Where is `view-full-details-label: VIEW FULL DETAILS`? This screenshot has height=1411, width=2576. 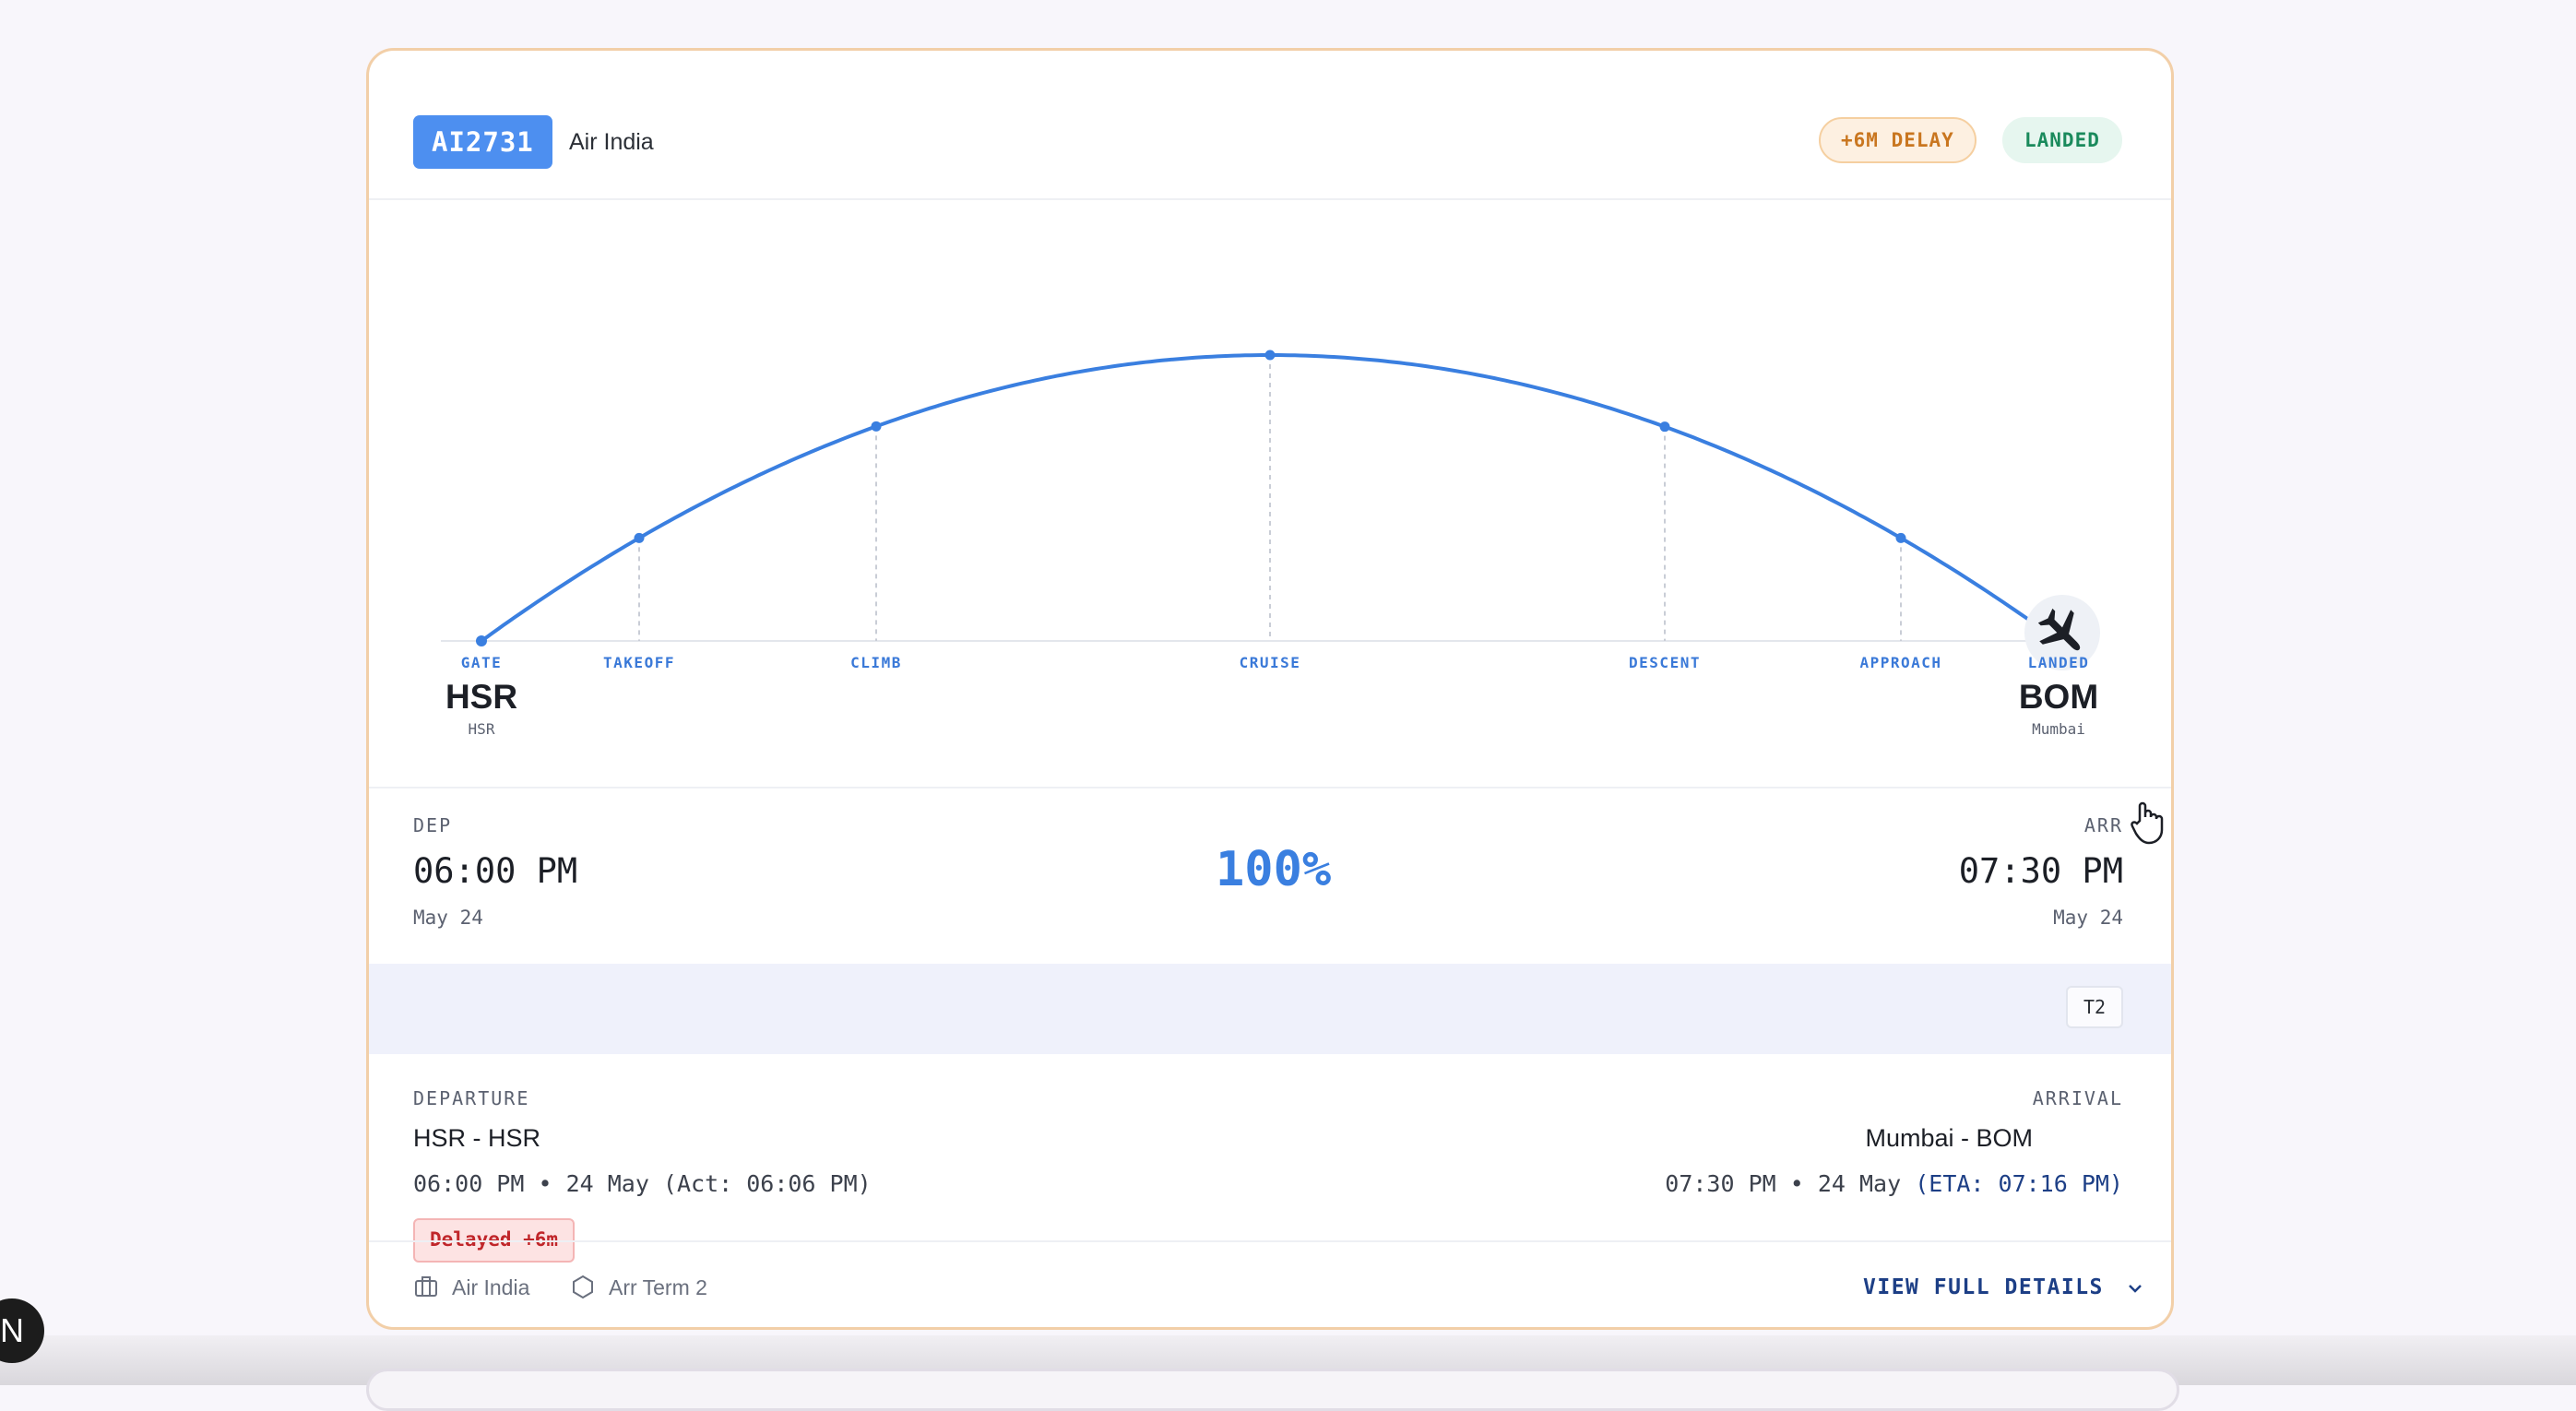
view-full-details-label: VIEW FULL DETAILS is located at coordinates (1983, 1287).